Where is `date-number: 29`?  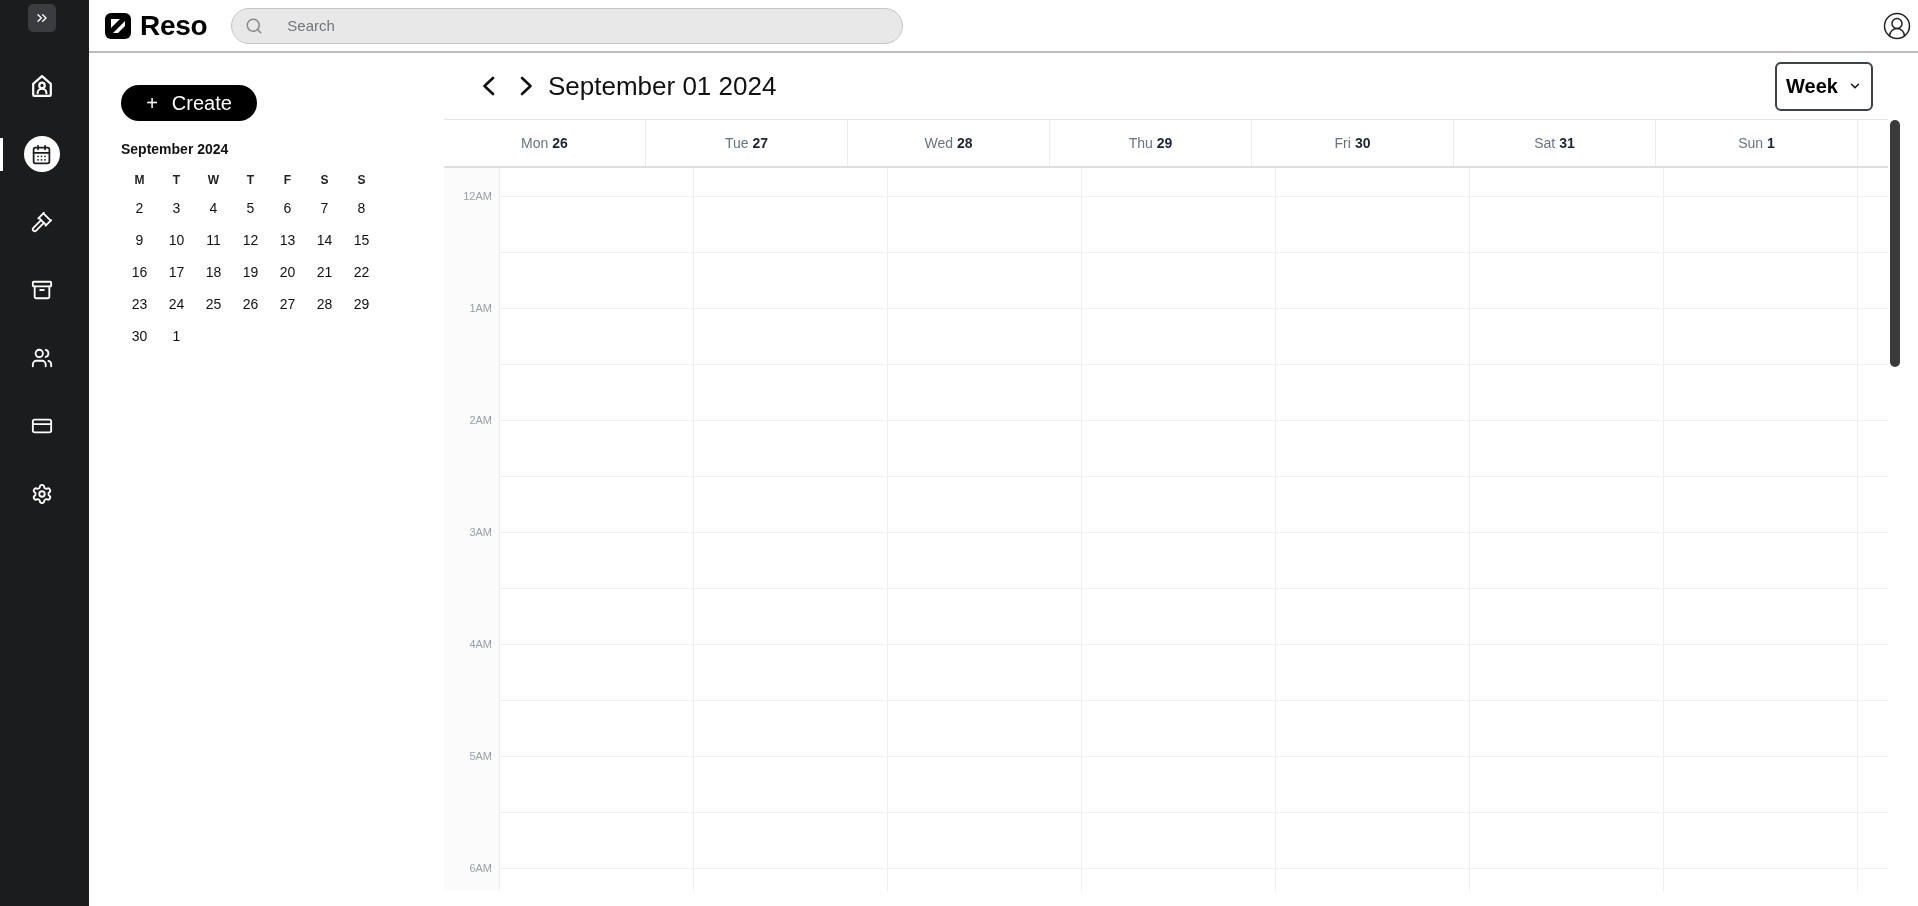 date-number: 29 is located at coordinates (1164, 143).